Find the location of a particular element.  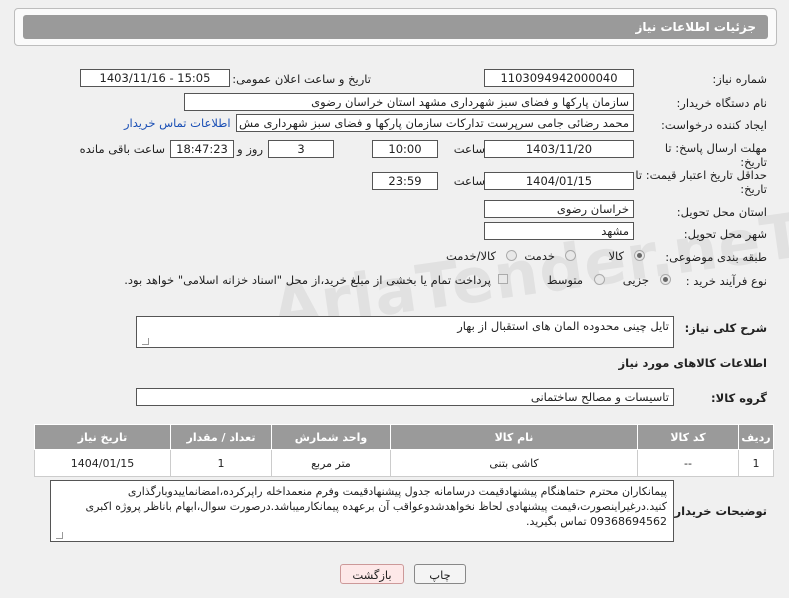

validity-date-field: 1404/01/15 is located at coordinates (559, 181).